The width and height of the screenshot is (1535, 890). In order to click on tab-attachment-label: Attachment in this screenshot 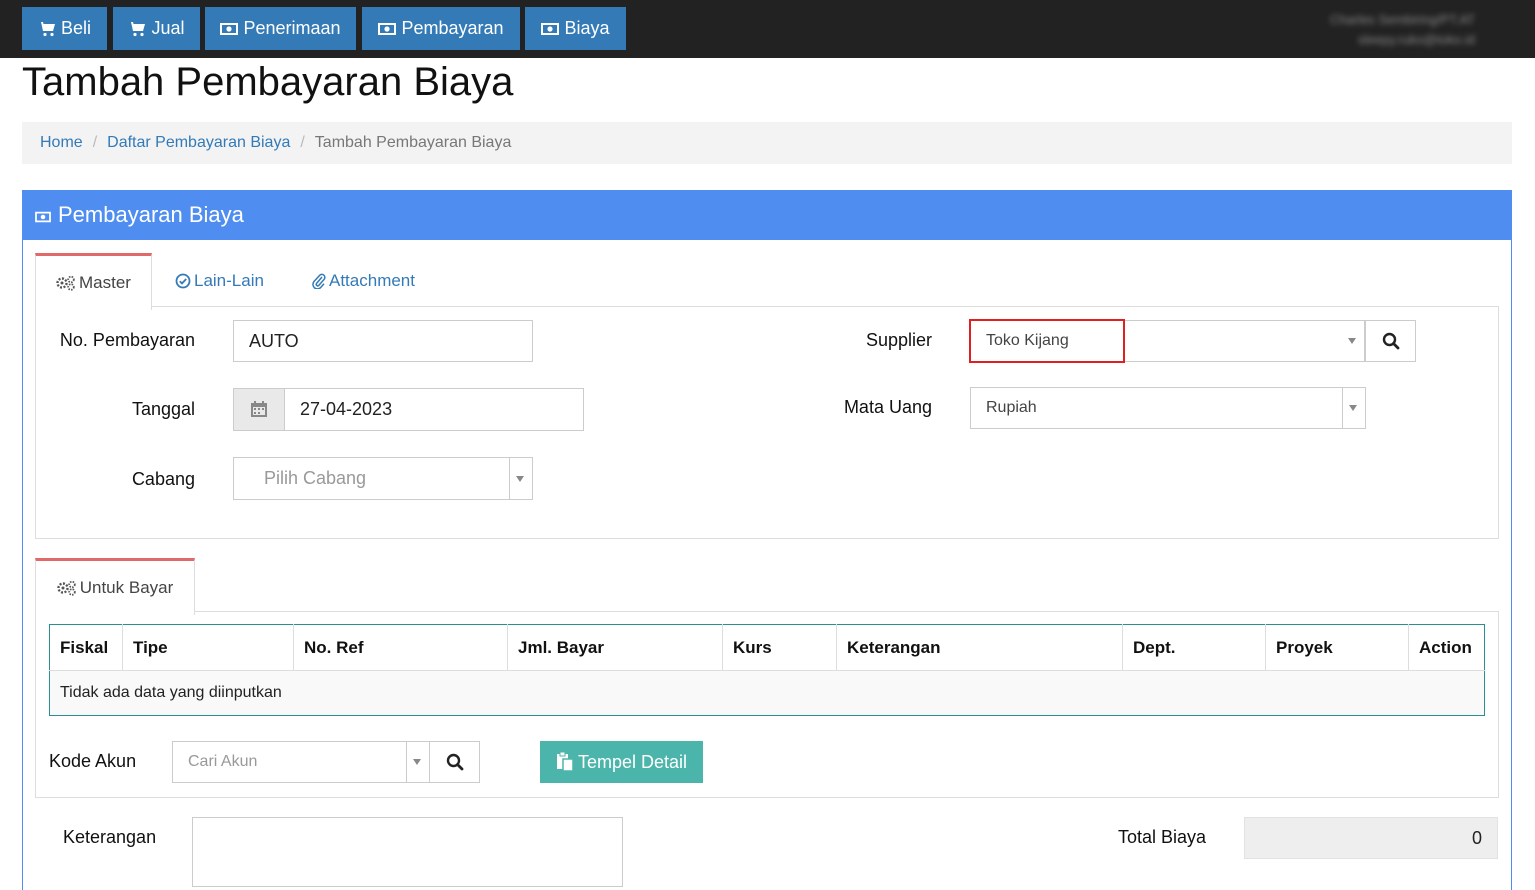, I will do `click(372, 280)`.